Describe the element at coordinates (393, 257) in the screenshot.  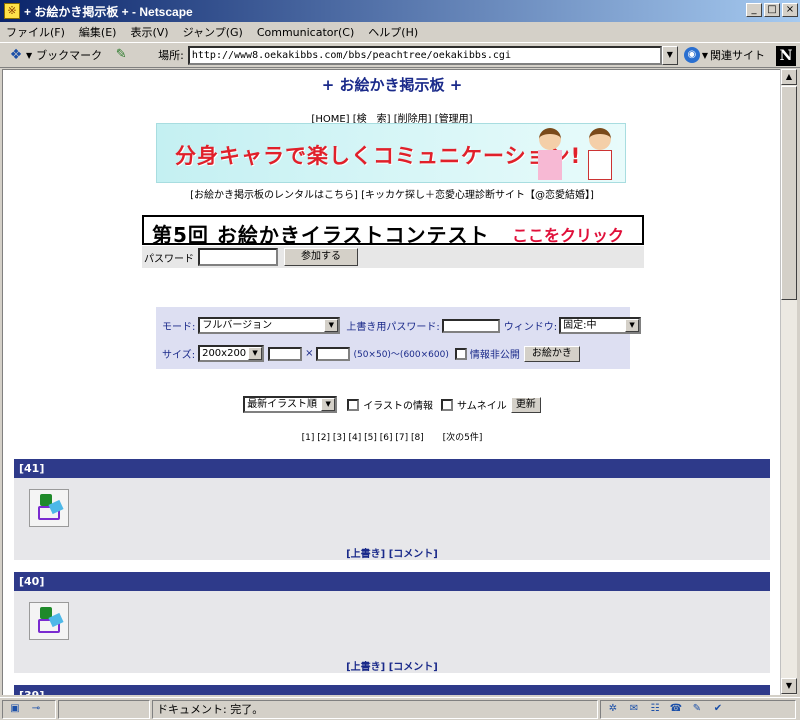
I see `contest-password-row: パスワード 参加する` at that location.